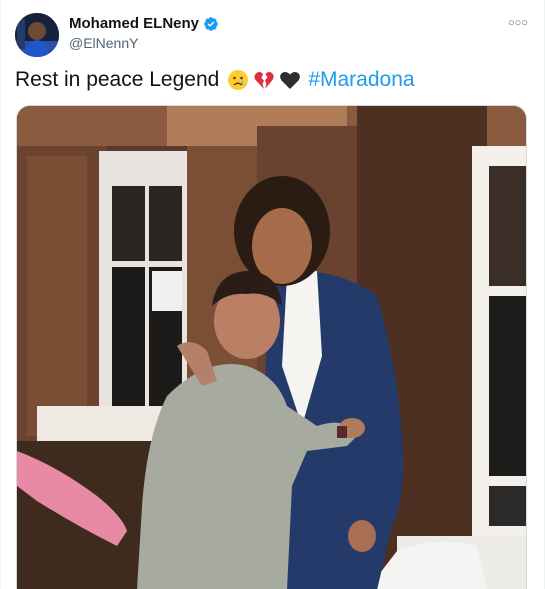 The image size is (545, 589). Describe the element at coordinates (290, 80) in the screenshot. I see `black-heart-emoji` at that location.